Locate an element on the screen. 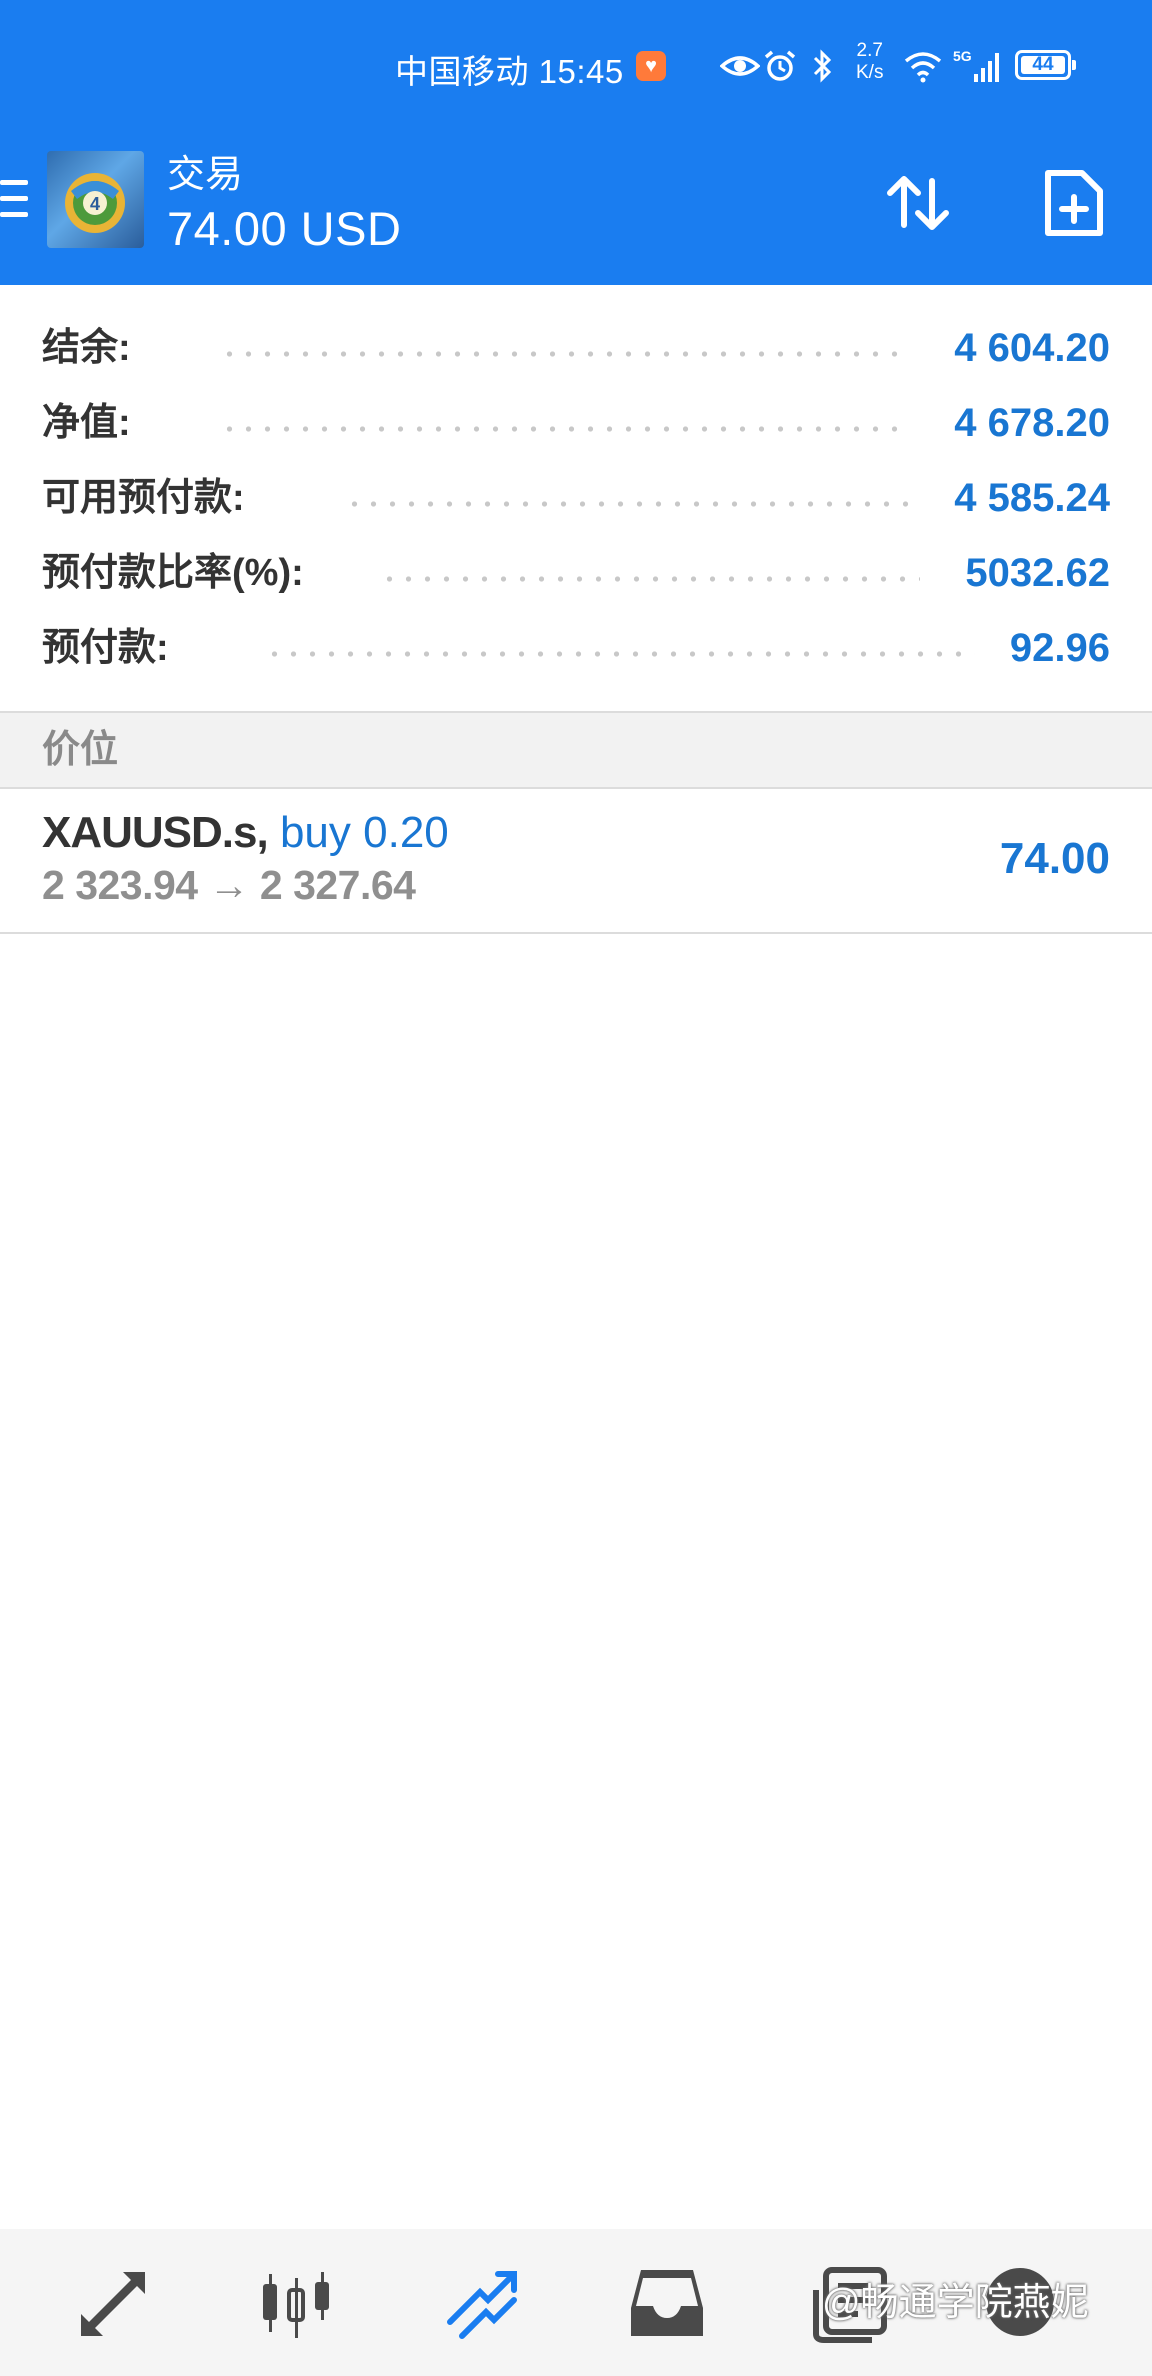  alarm-icon is located at coordinates (780, 65).